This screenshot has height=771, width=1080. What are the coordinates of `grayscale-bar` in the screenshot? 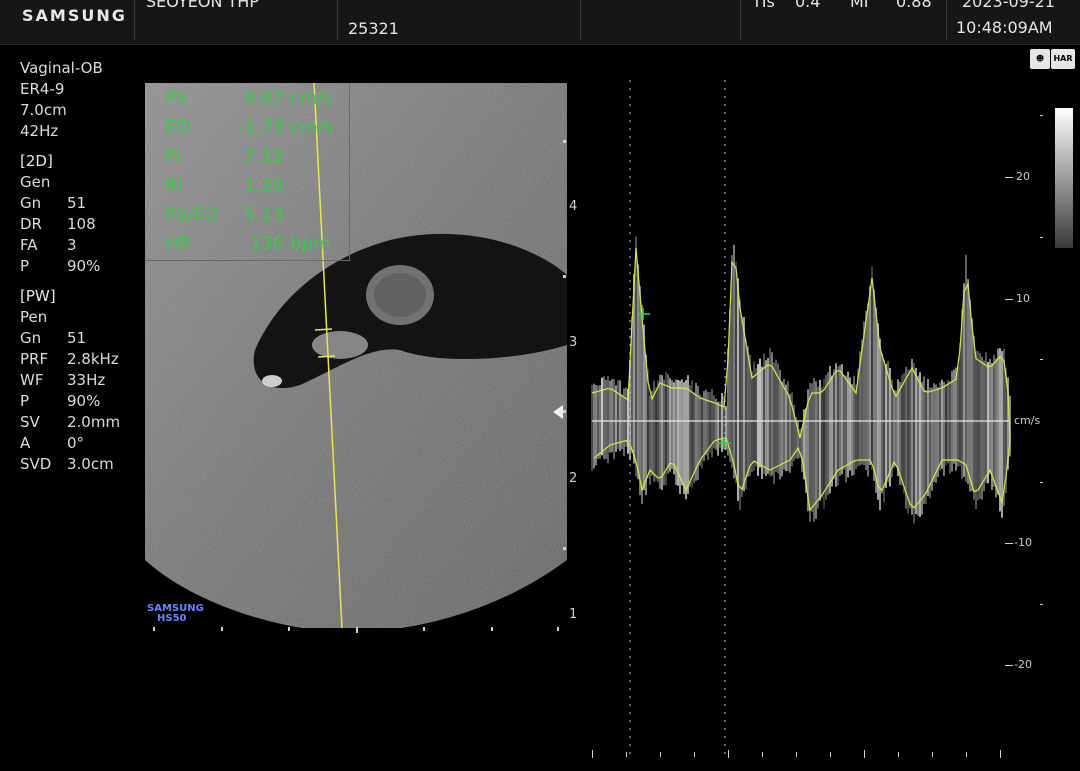 It's located at (1064, 178).